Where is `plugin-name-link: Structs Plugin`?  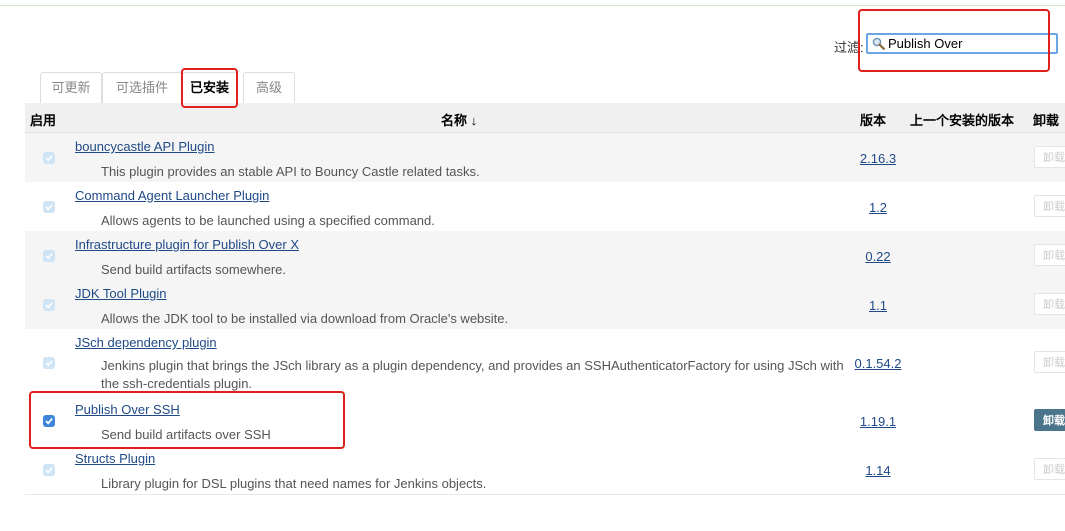
plugin-name-link: Structs Plugin is located at coordinates (115, 458).